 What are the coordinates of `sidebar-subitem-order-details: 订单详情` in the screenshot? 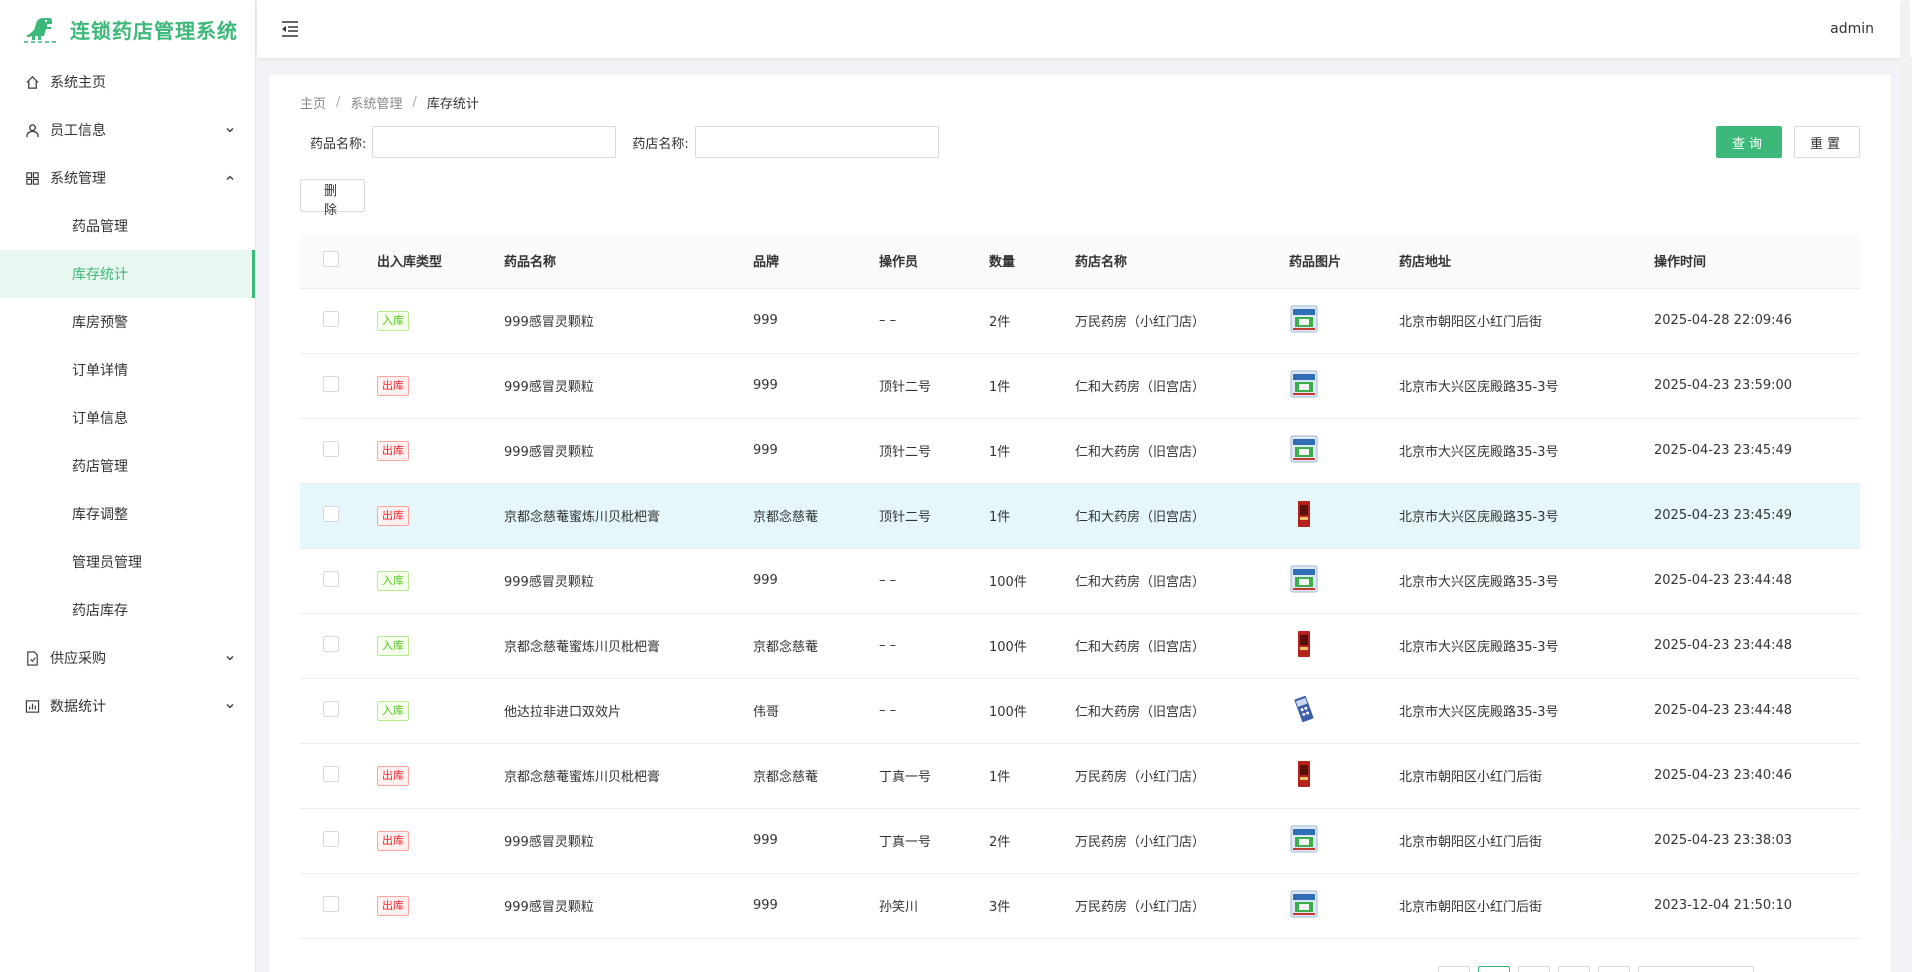 It's located at (127, 370).